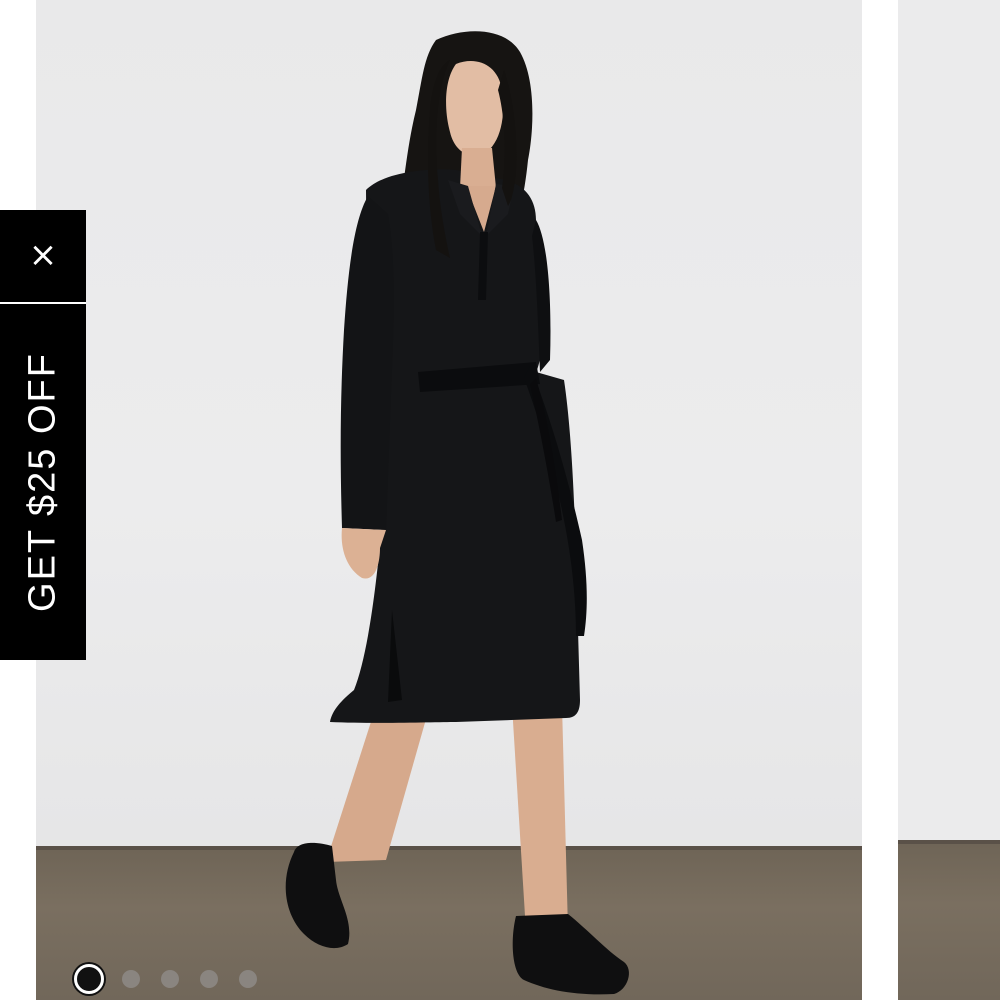  I want to click on model-face, so click(475, 108).